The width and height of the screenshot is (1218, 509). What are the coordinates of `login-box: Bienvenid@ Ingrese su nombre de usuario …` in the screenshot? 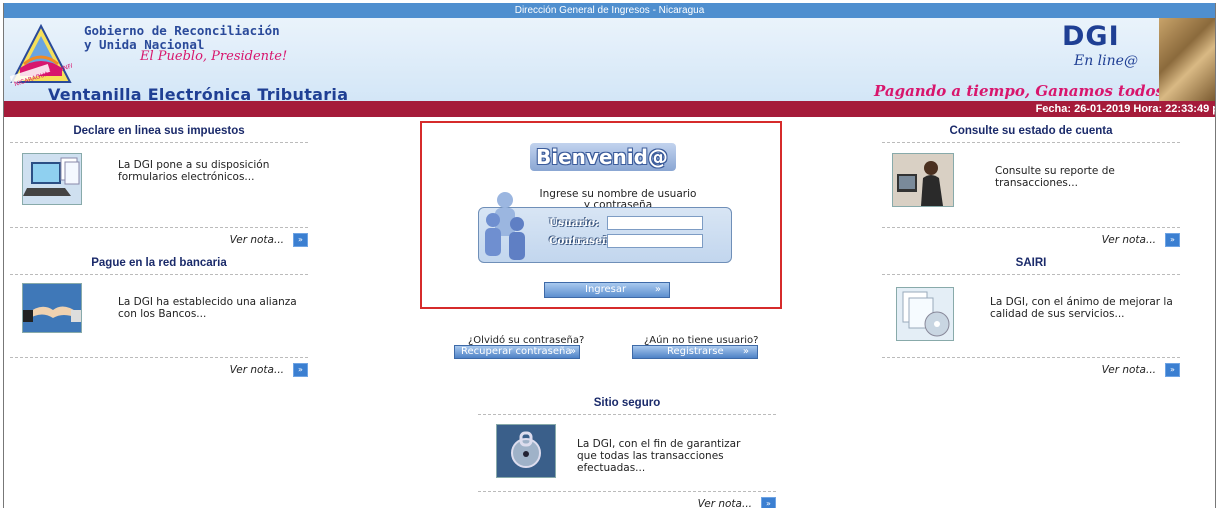 It's located at (601, 215).